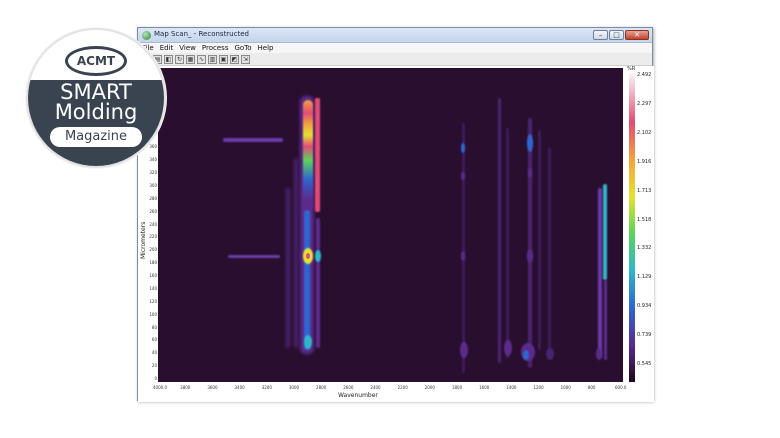 This screenshot has height=438, width=780. I want to click on map-icon: ▦, so click(190, 59).